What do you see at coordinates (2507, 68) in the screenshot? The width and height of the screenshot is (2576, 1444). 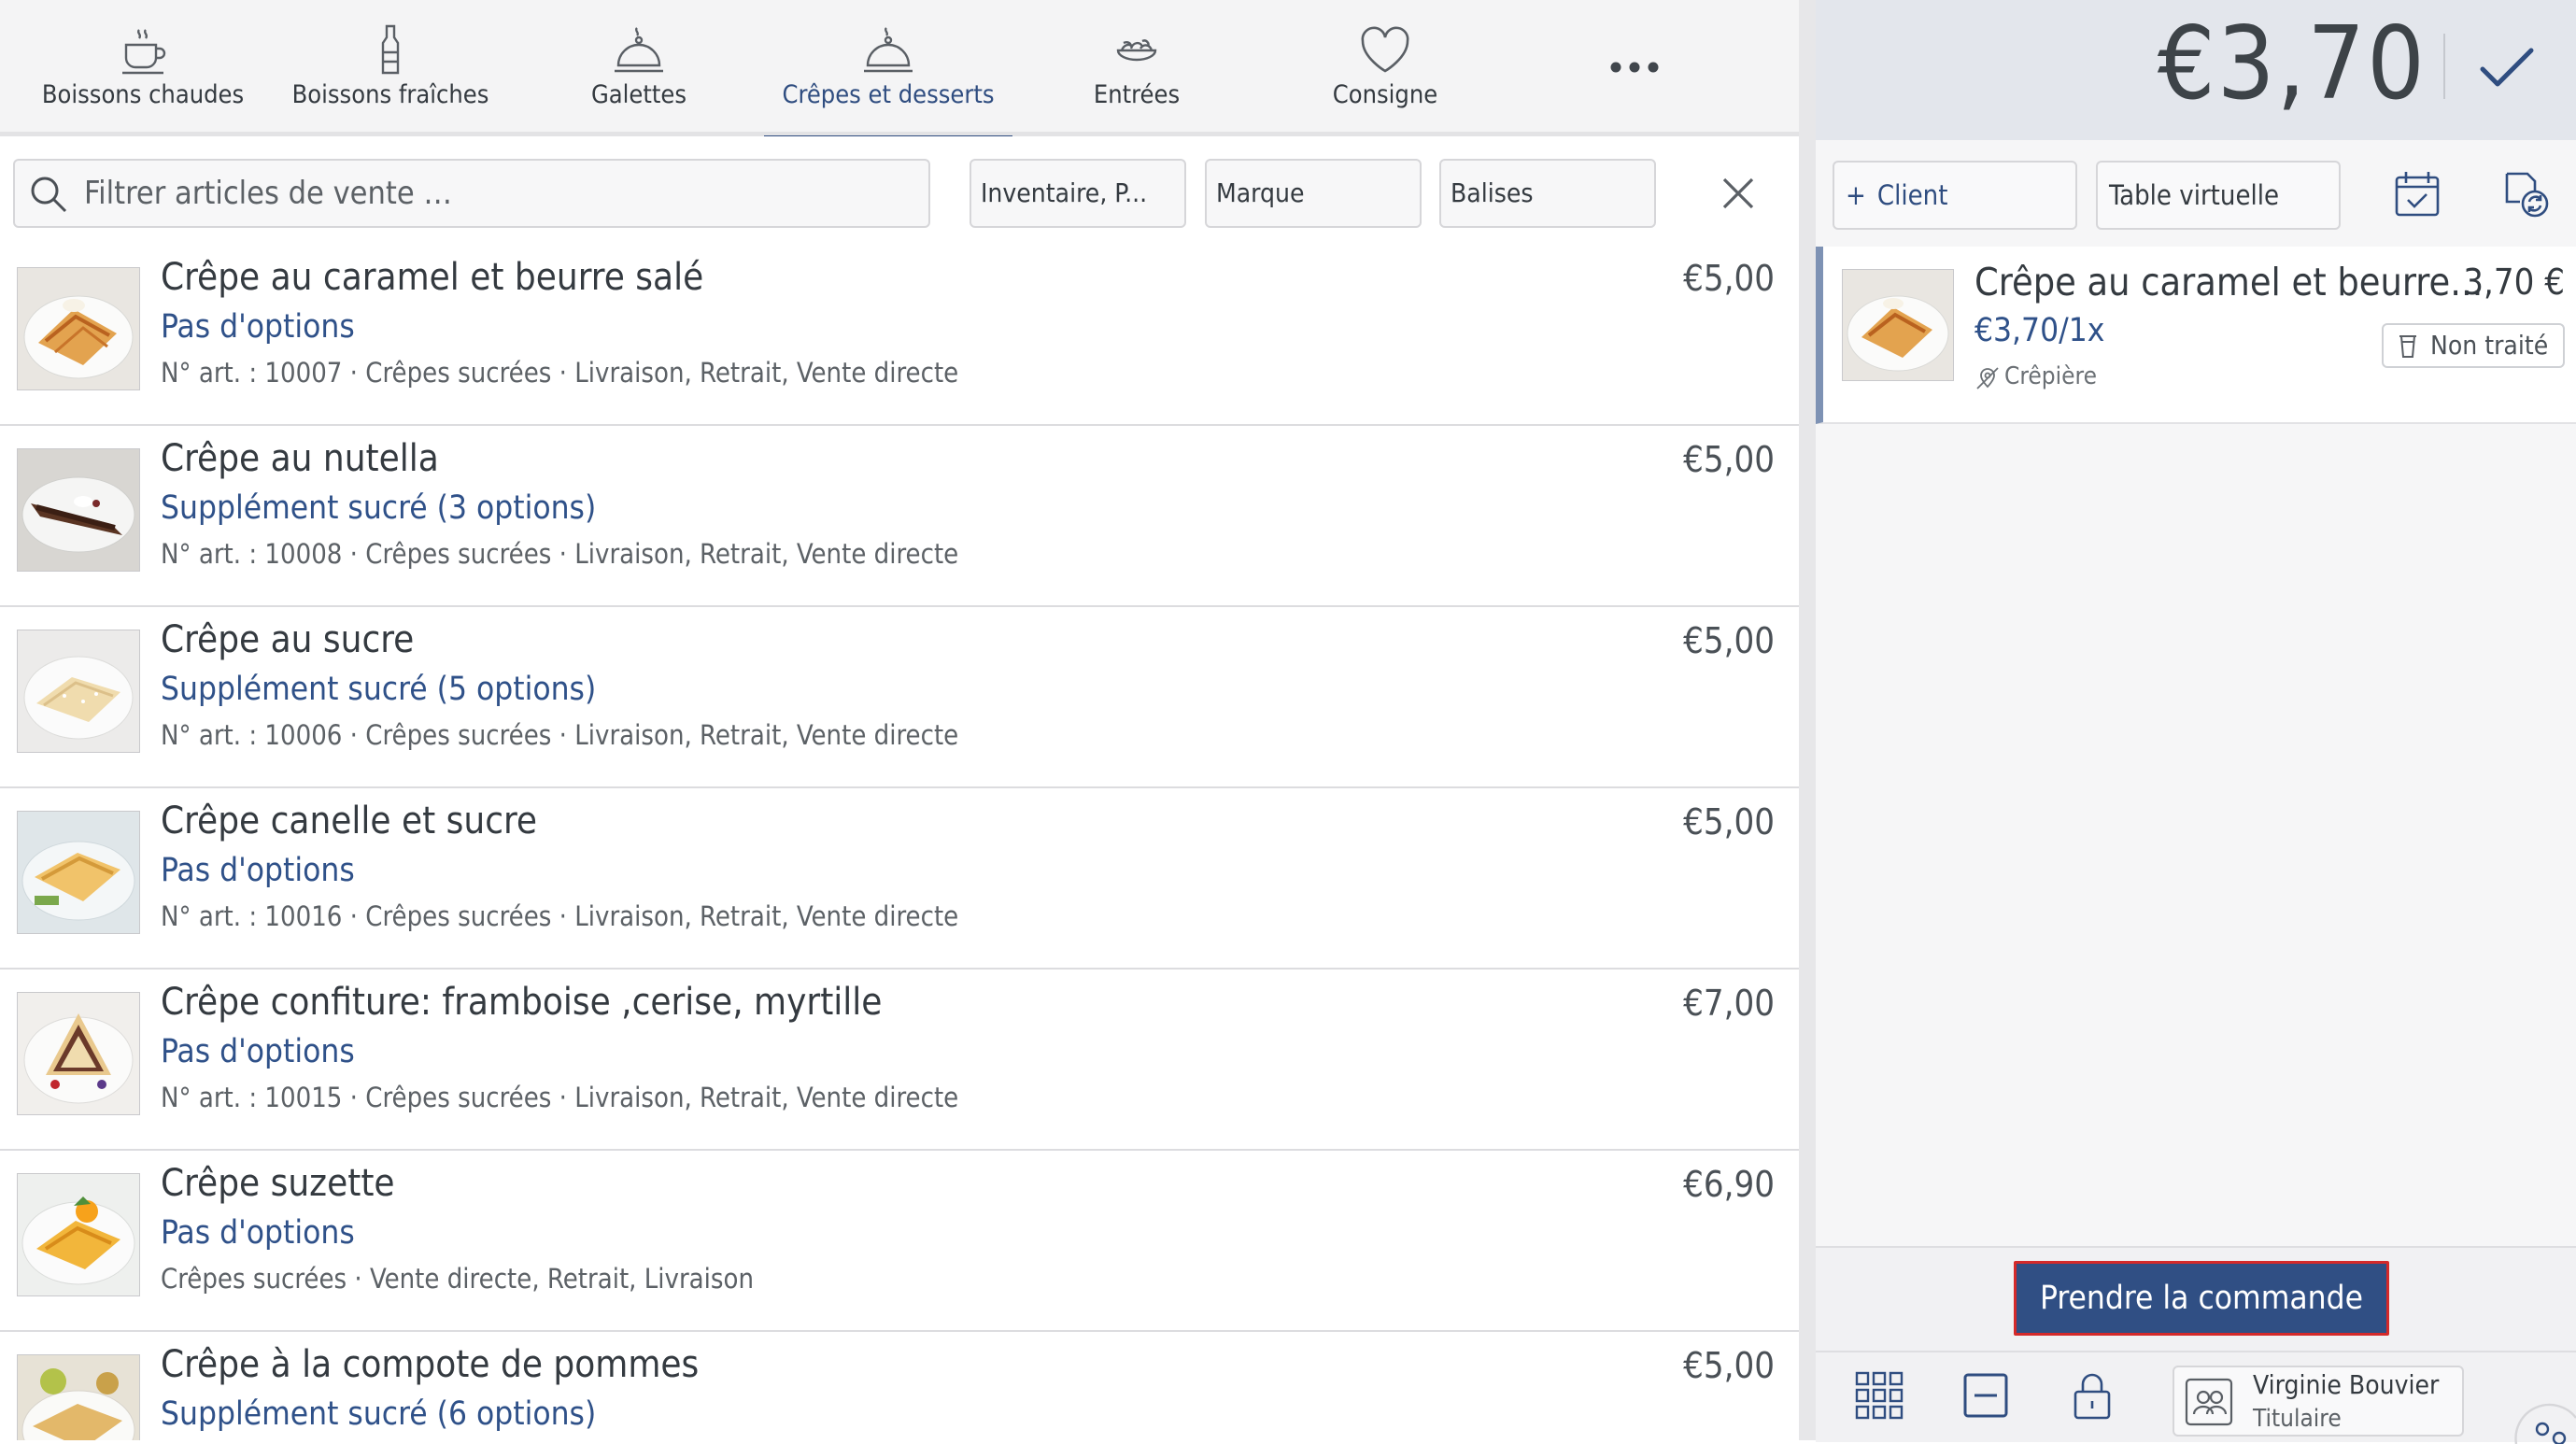 I see `checkmark-icon` at bounding box center [2507, 68].